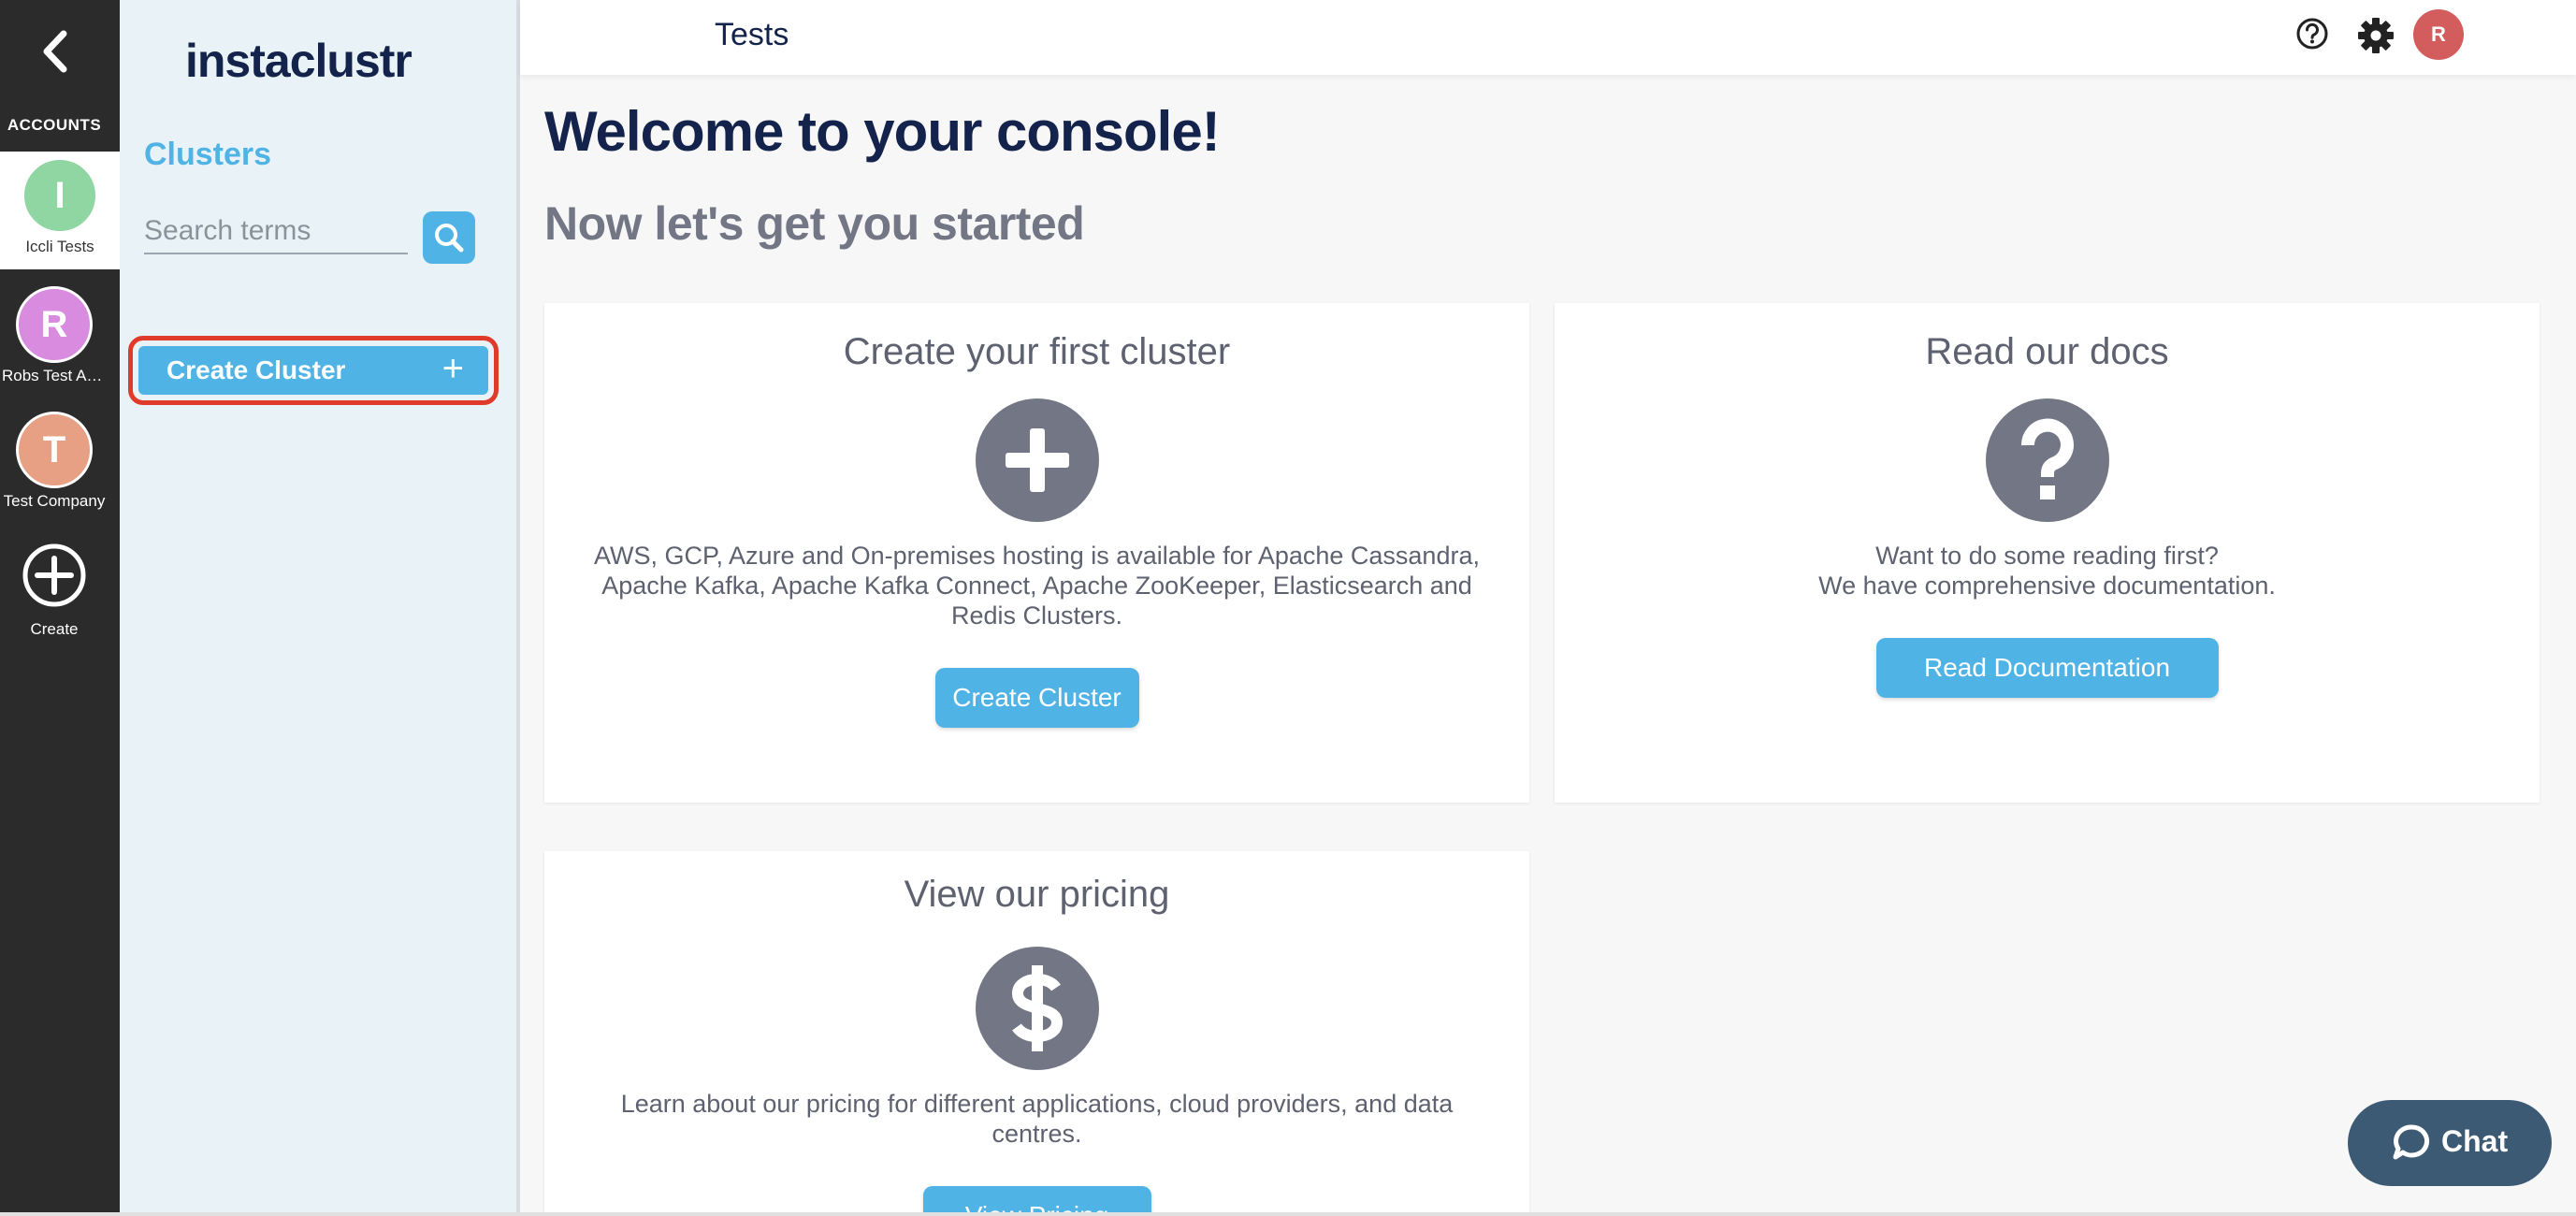  What do you see at coordinates (298, 61) in the screenshot?
I see `instaclustr-logo: instaclustr` at bounding box center [298, 61].